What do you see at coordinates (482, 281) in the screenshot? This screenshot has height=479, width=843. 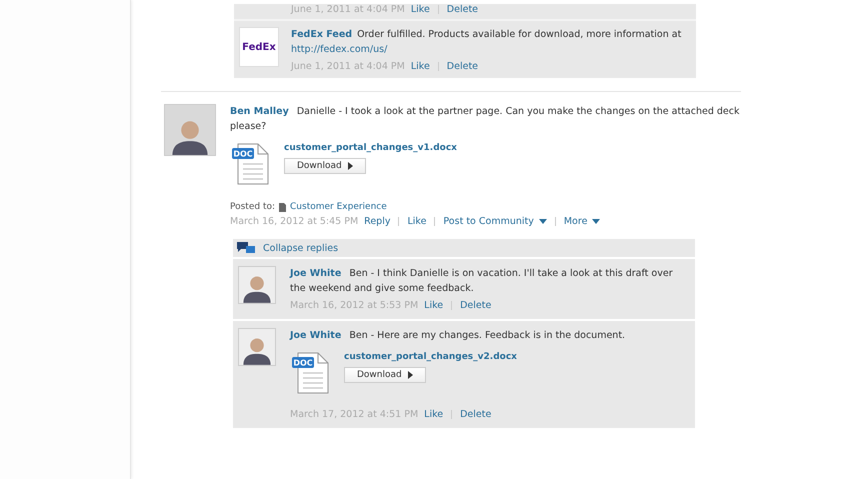 I see `reply-message: Joe White Ben - I think Danielle is on vacation. I'll take a look at this draft over the weekend and give some feedback.` at bounding box center [482, 281].